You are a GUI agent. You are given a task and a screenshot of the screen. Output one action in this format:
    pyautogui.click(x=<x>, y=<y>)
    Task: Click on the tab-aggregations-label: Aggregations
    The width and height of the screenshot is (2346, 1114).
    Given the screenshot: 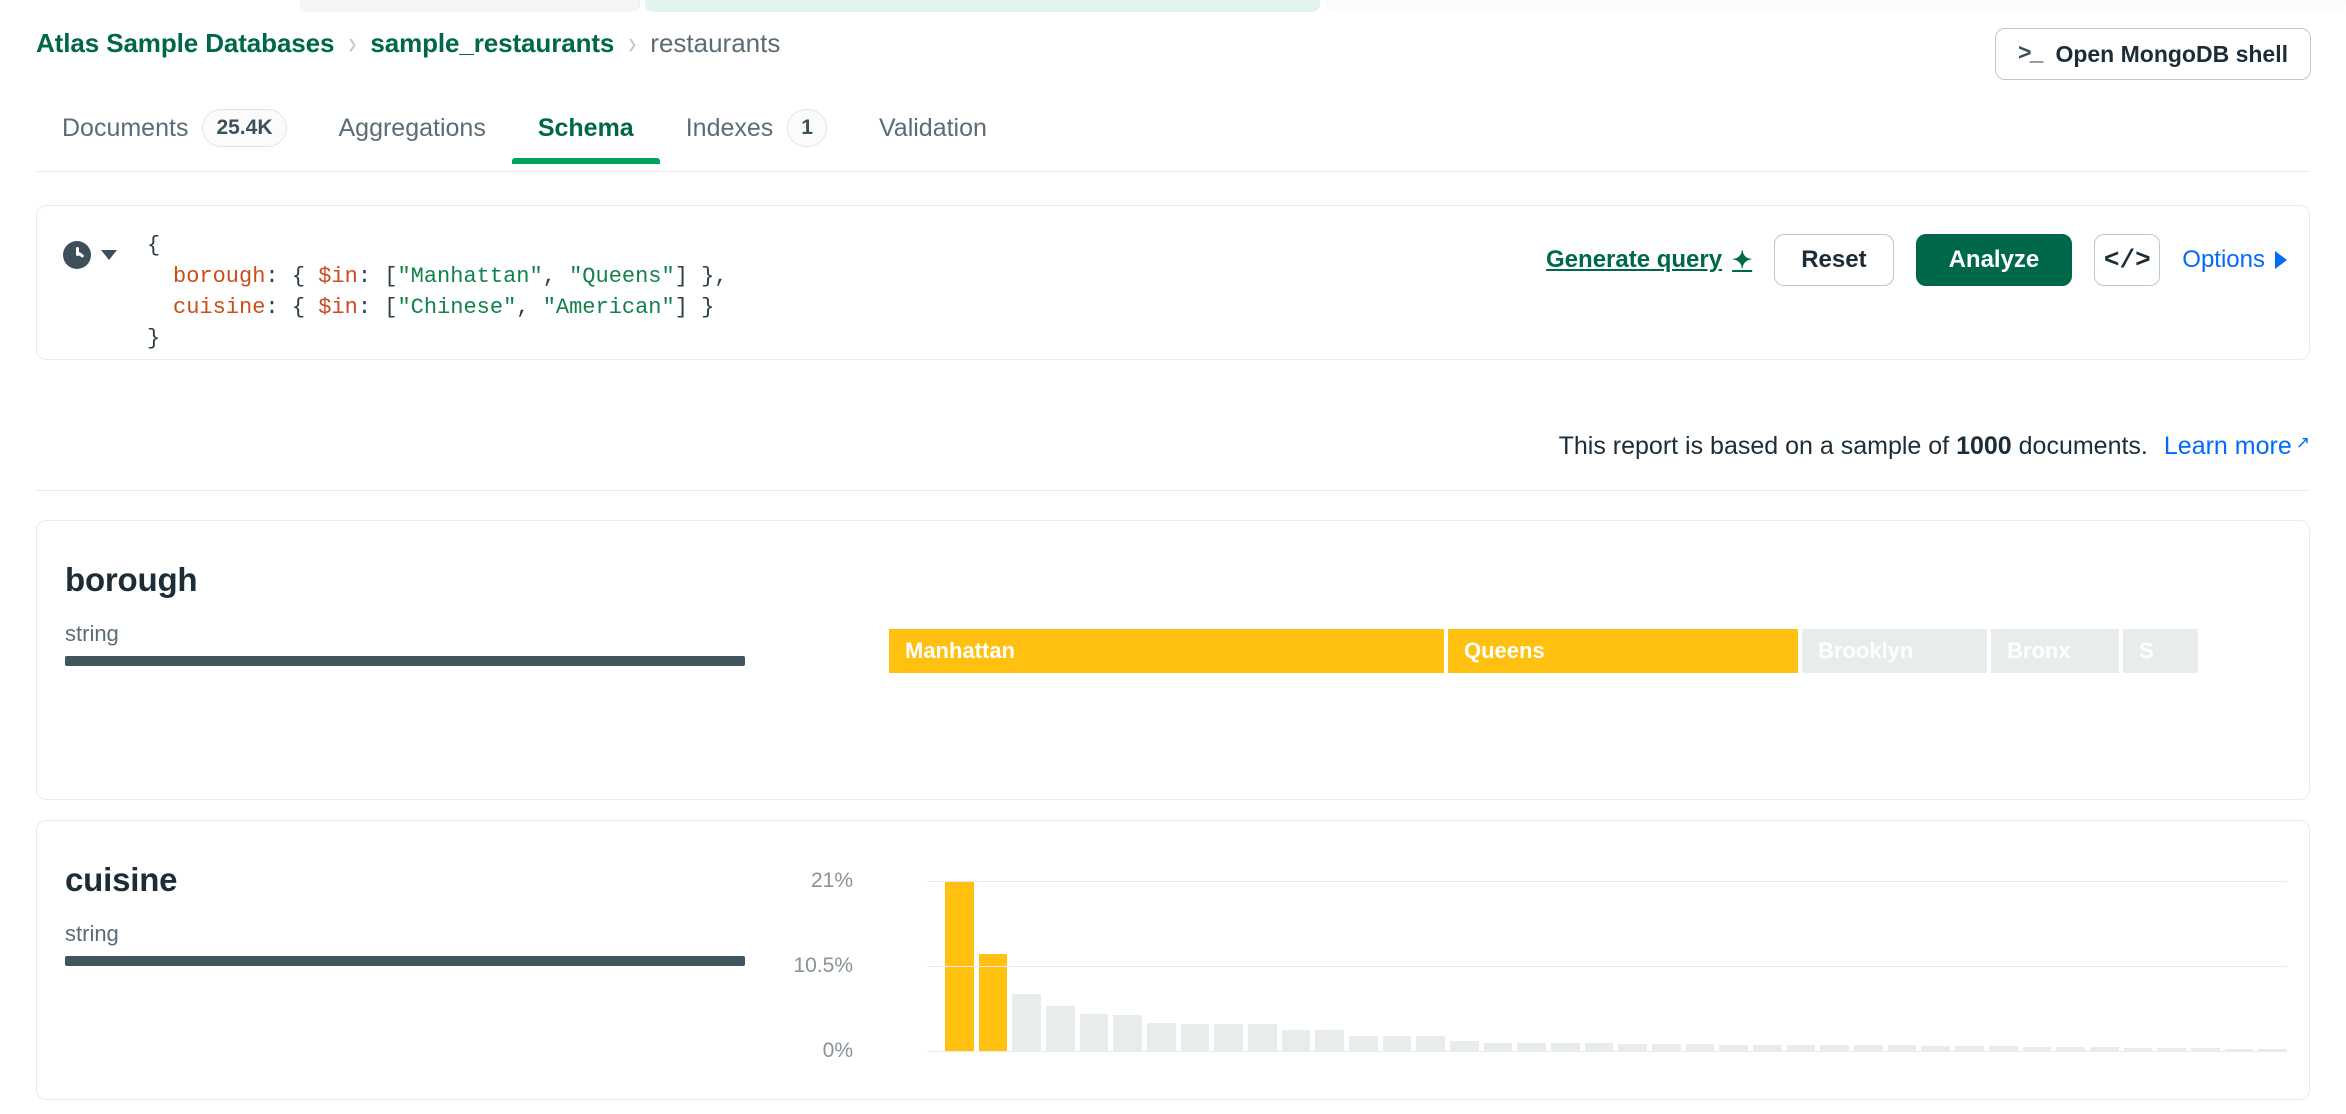 What is the action you would take?
    pyautogui.click(x=412, y=127)
    